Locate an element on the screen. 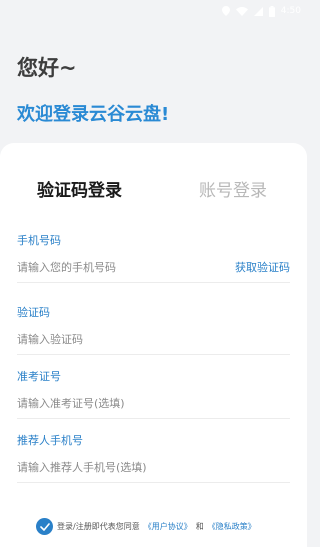 Image resolution: width=320 pixels, height=547 pixels. wifi-icon is located at coordinates (241, 11).